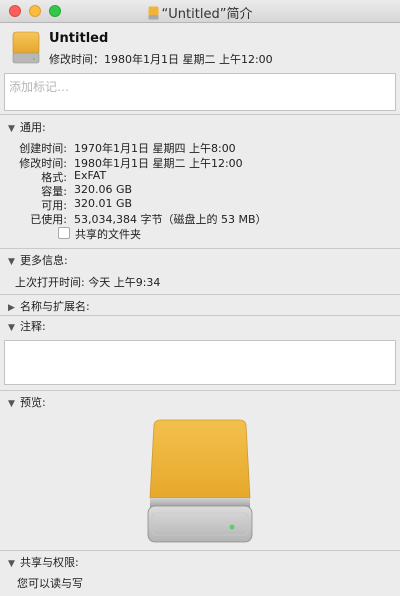 This screenshot has width=400, height=596. I want to click on info-value: 320.01 GB, so click(103, 203).